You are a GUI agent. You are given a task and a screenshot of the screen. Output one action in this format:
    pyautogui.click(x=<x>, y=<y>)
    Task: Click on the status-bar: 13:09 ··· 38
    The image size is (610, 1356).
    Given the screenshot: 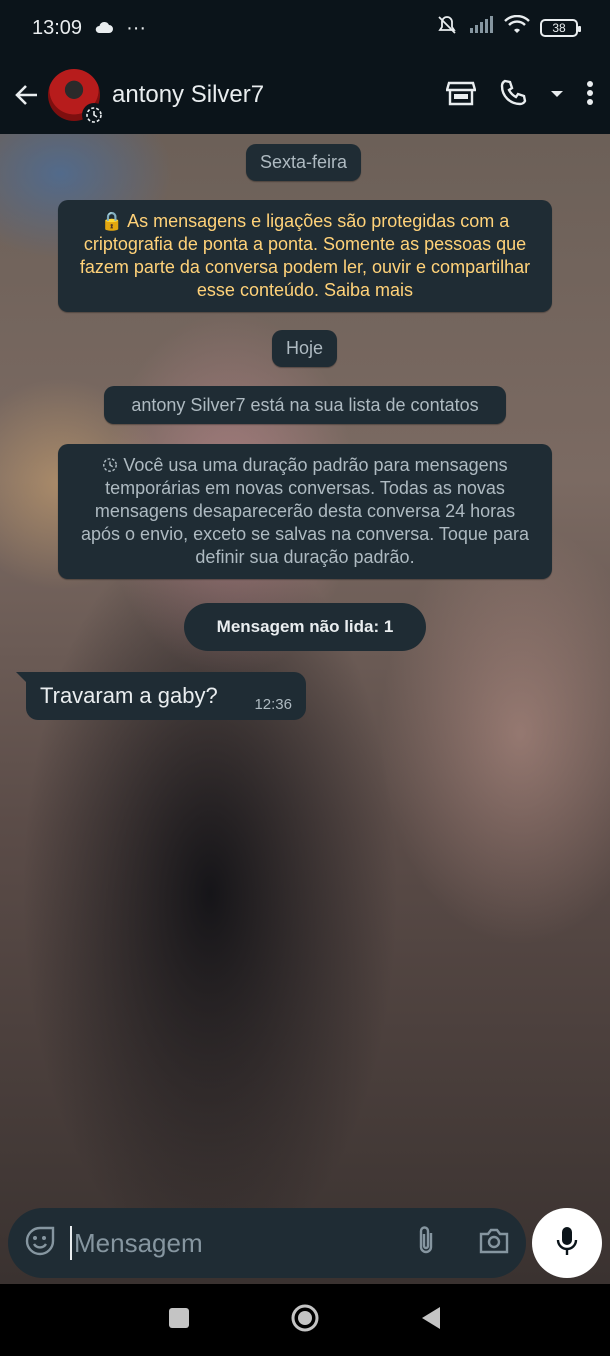 What is the action you would take?
    pyautogui.click(x=305, y=28)
    